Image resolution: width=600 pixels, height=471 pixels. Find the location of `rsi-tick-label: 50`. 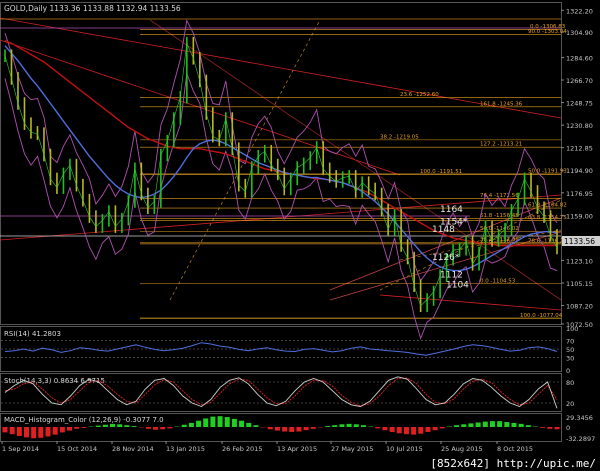

rsi-tick-label: 50 is located at coordinates (570, 350).